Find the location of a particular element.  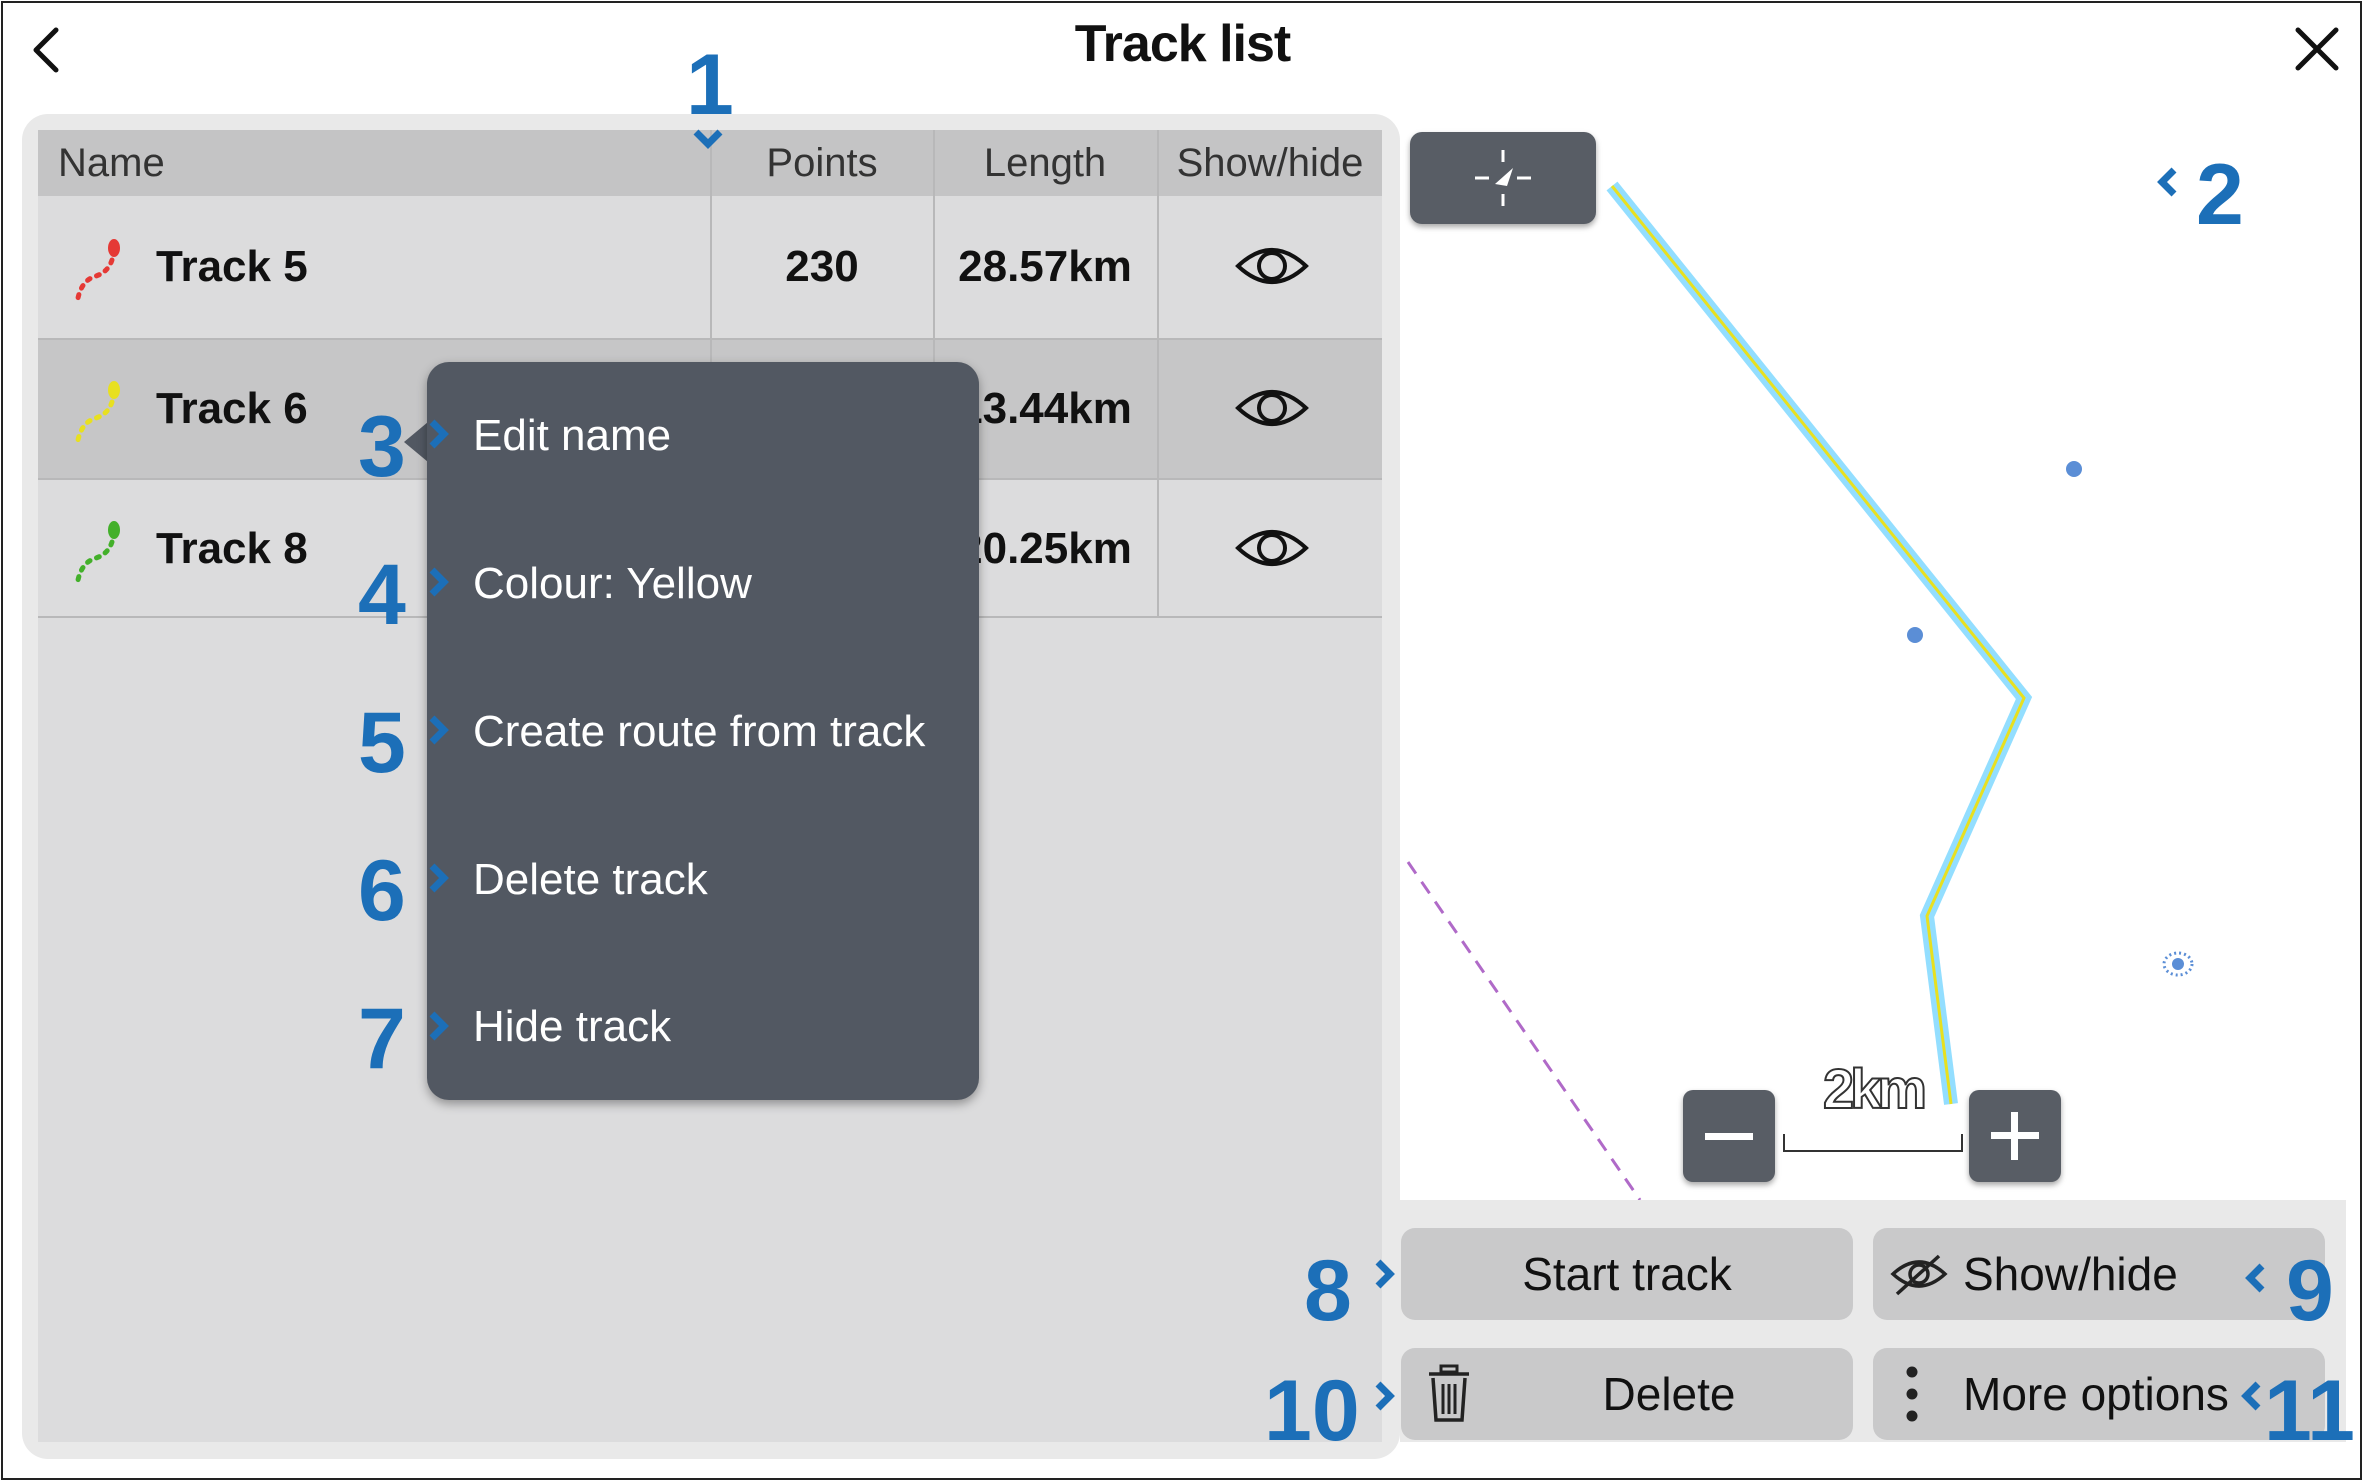

callout-10: 10 is located at coordinates (1312, 1411).